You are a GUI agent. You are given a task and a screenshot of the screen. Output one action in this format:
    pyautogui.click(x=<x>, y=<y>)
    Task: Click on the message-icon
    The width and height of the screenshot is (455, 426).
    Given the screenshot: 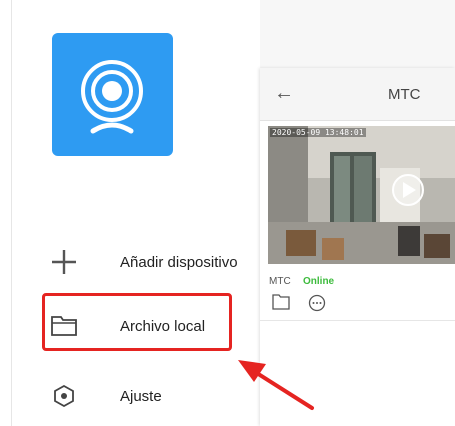 What is the action you would take?
    pyautogui.click(x=317, y=305)
    